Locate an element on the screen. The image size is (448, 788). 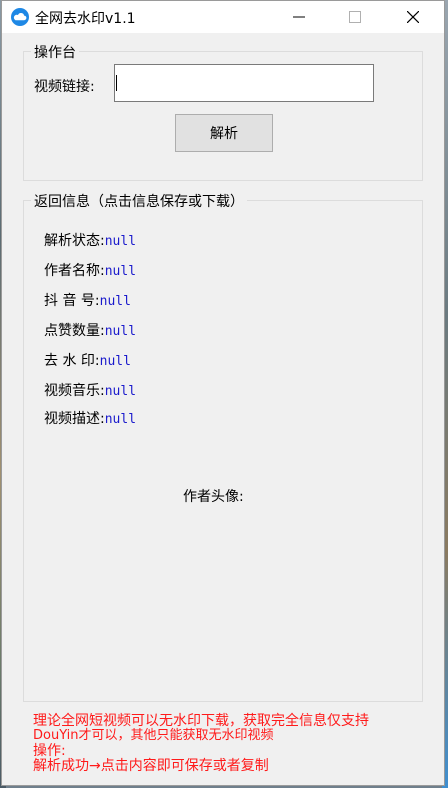
note-line-4: 解析成功→点击内容即可保存或者复制 is located at coordinates (151, 766).